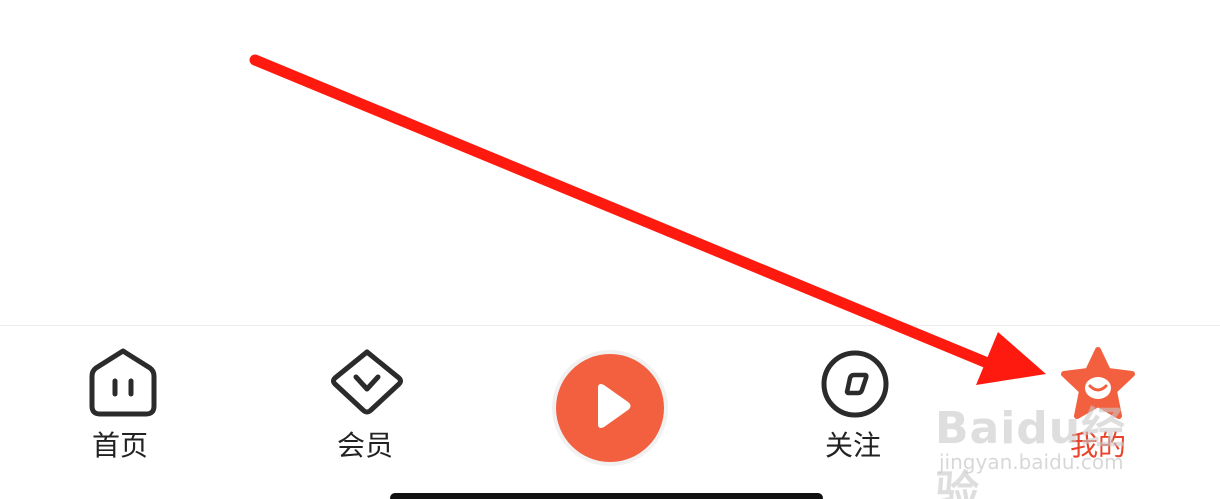 Image resolution: width=1220 pixels, height=499 pixels. Describe the element at coordinates (365, 445) in the screenshot. I see `tab-vip-label: 会员` at that location.